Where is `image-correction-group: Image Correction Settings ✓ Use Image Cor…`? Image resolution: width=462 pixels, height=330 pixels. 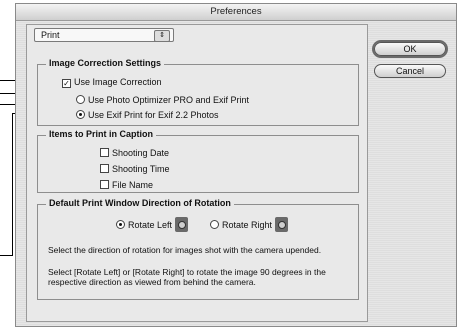
image-correction-group: Image Correction Settings ✓ Use Image Cor… is located at coordinates (198, 92).